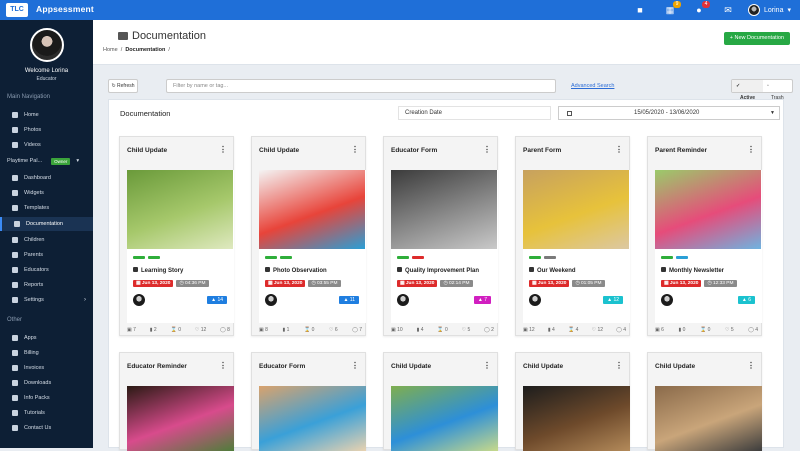  What do you see at coordinates (769, 10) in the screenshot?
I see `user-menu: Lorina ▾` at bounding box center [769, 10].